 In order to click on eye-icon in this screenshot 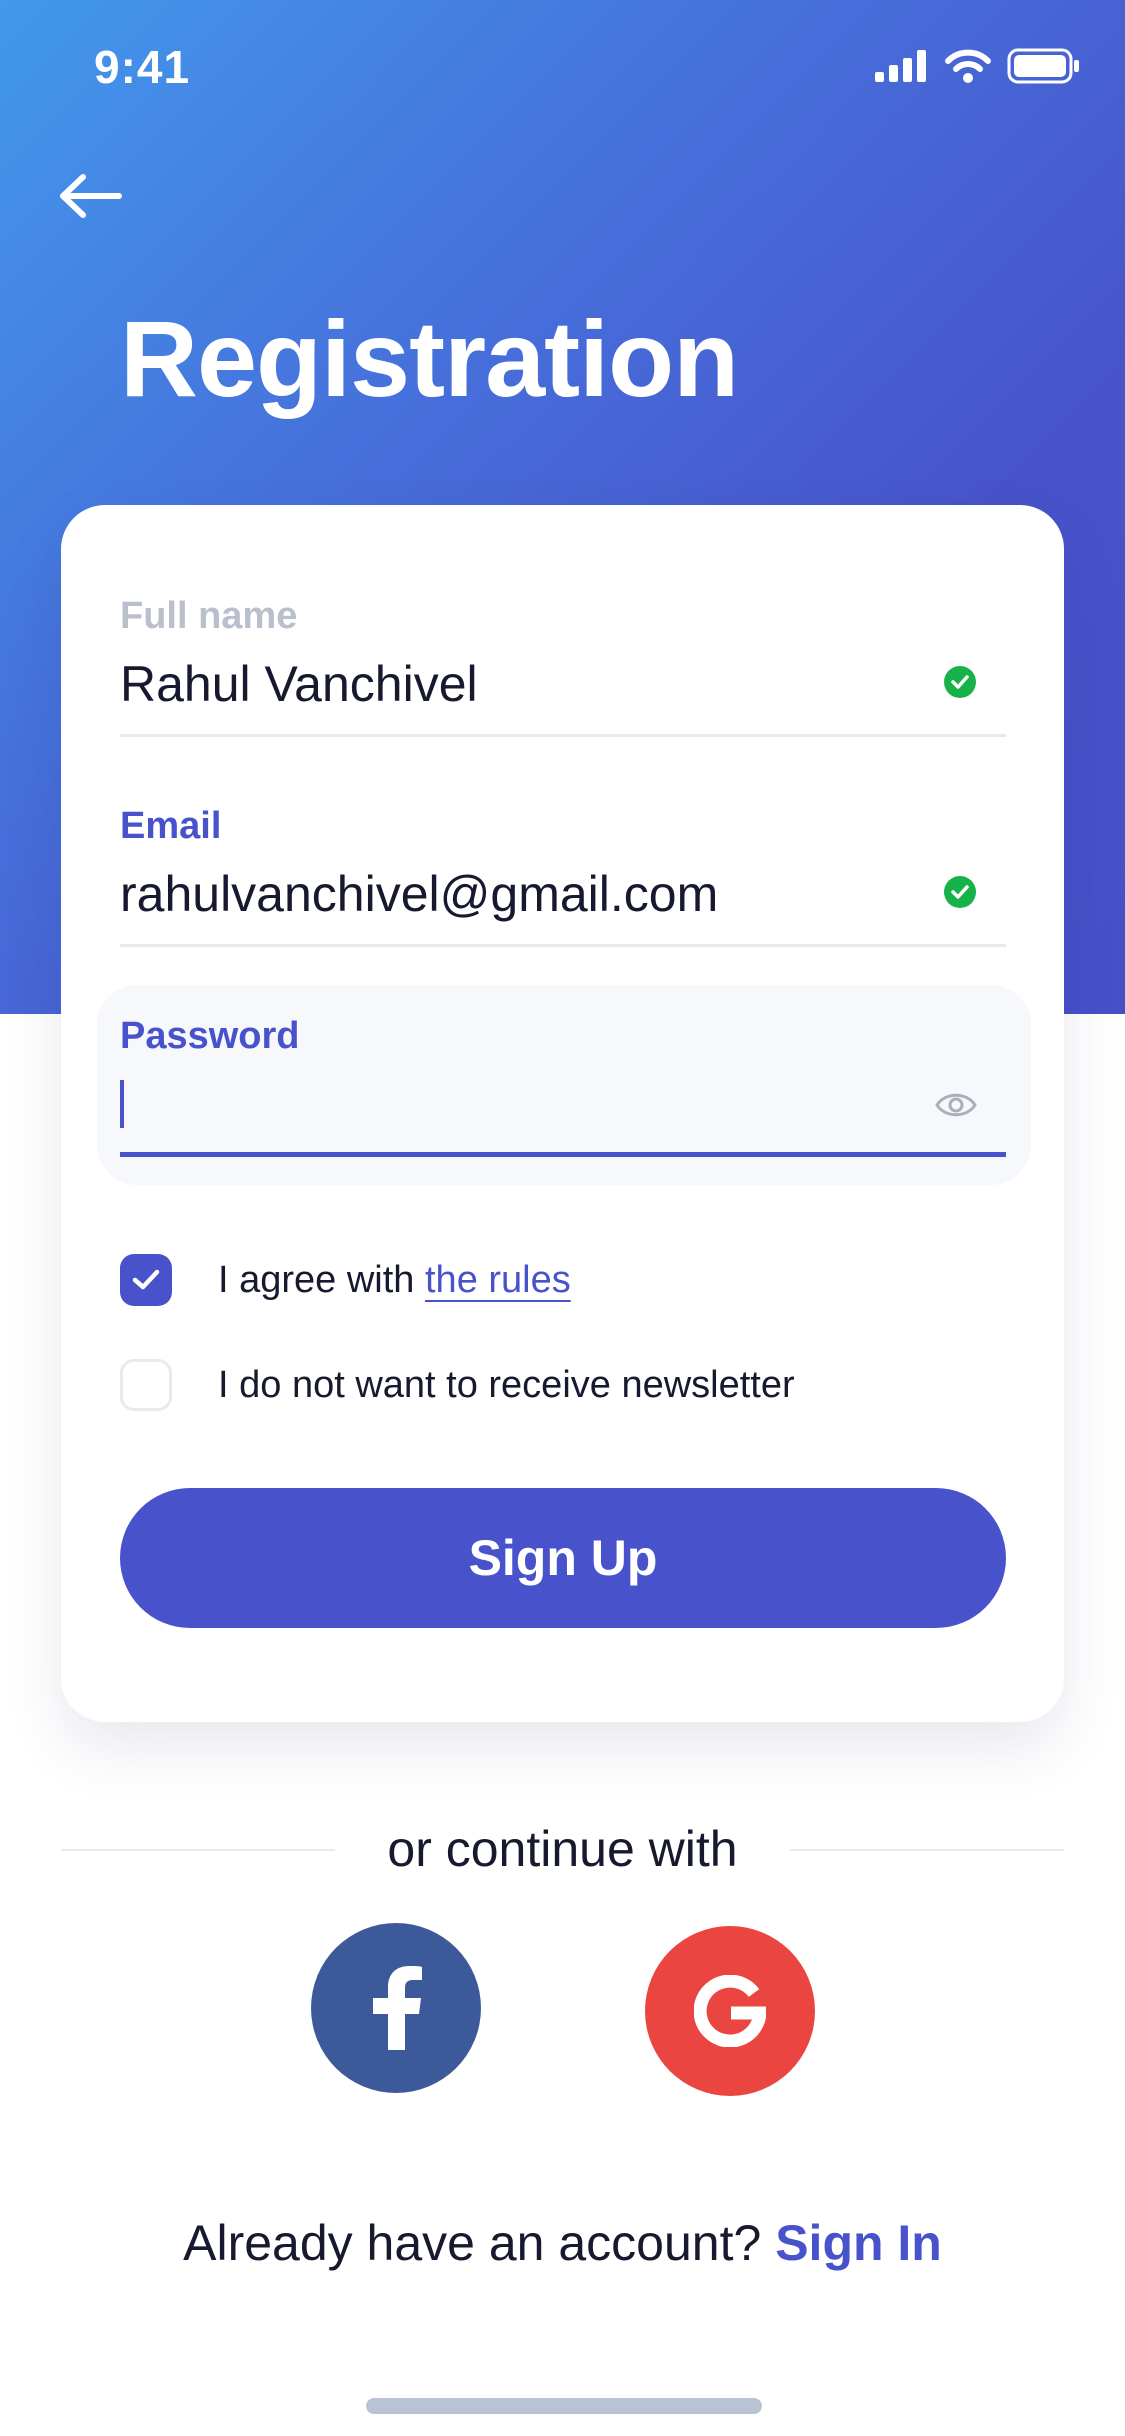, I will do `click(956, 1105)`.